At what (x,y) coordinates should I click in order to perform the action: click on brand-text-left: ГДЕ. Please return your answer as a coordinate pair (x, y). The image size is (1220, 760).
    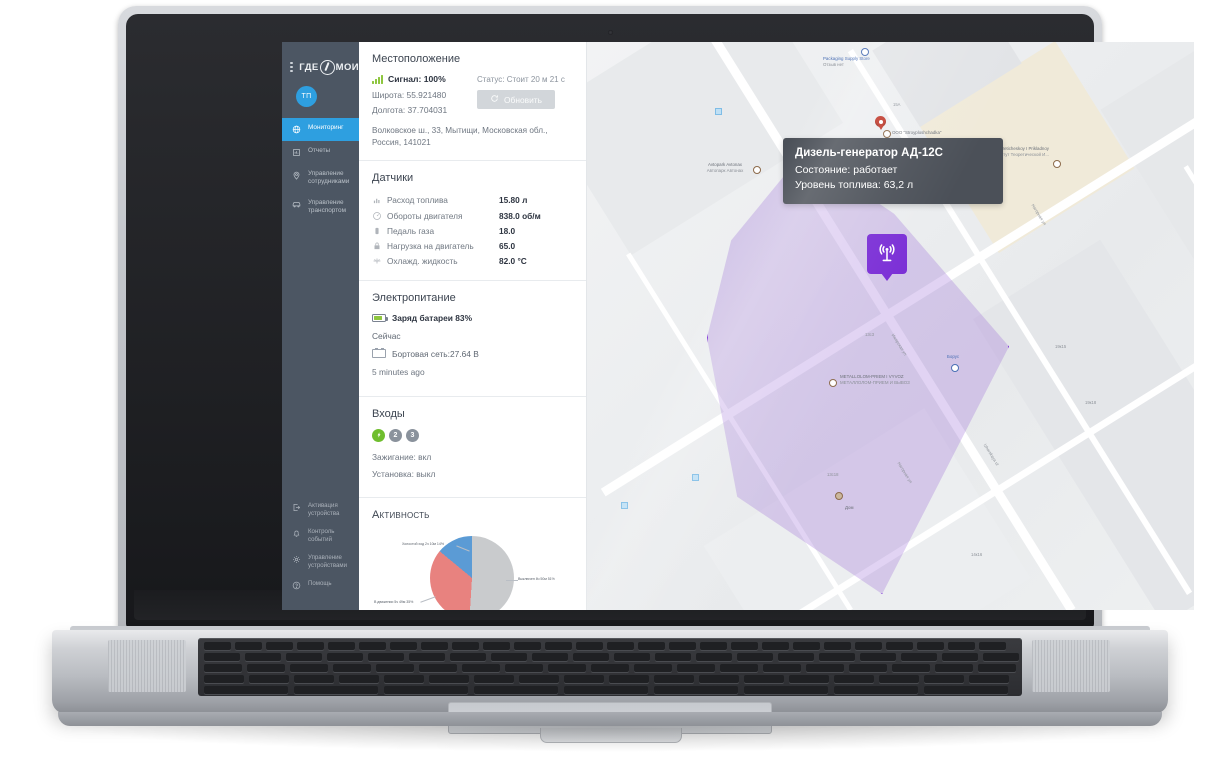
    Looking at the image, I should click on (309, 67).